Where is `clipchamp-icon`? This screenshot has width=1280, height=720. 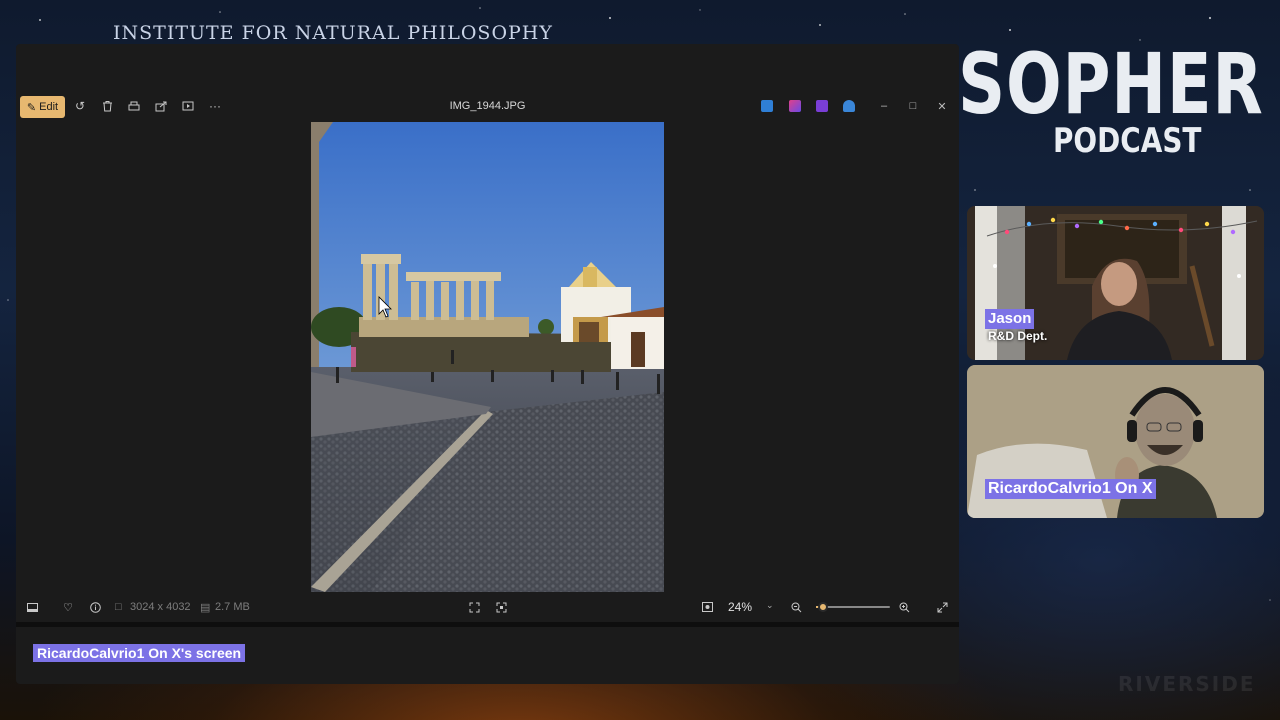 clipchamp-icon is located at coordinates (767, 106).